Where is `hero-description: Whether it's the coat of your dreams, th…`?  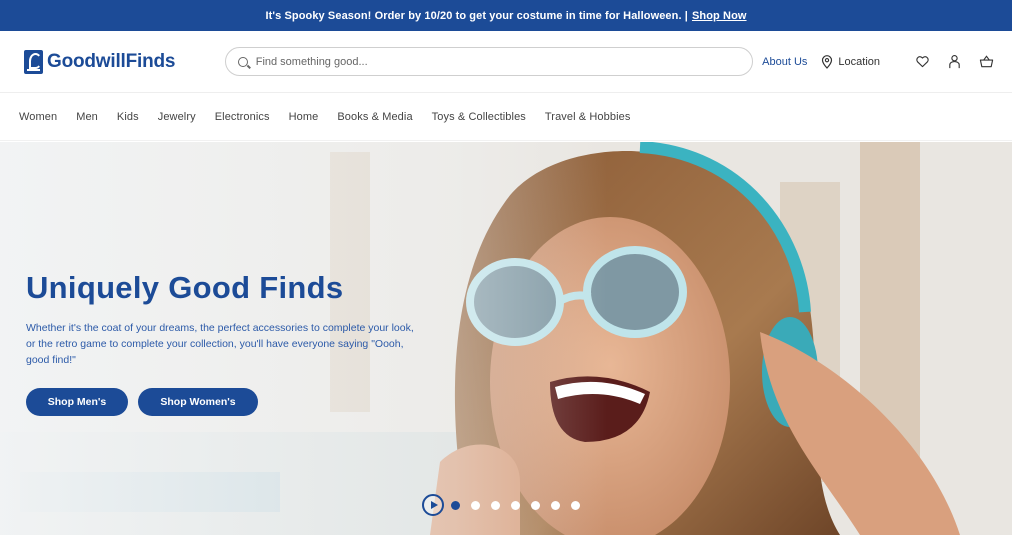 hero-description: Whether it's the coat of your dreams, th… is located at coordinates (220, 344).